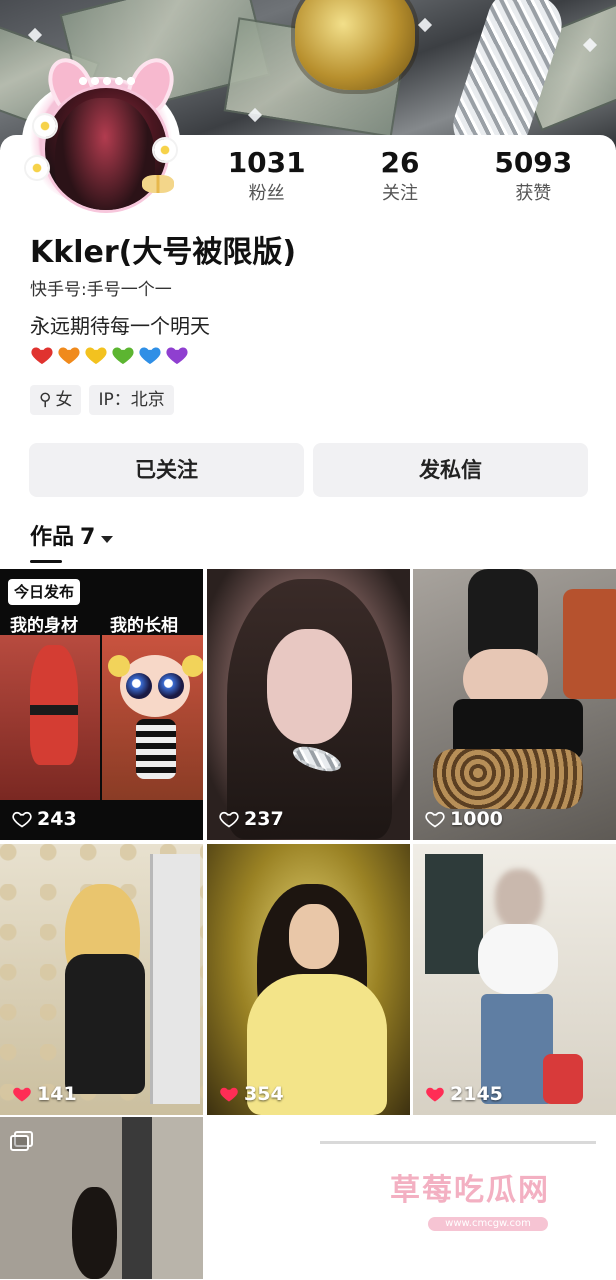 The width and height of the screenshot is (616, 1280). Describe the element at coordinates (21, 1141) in the screenshot. I see `gallery-icon` at that location.